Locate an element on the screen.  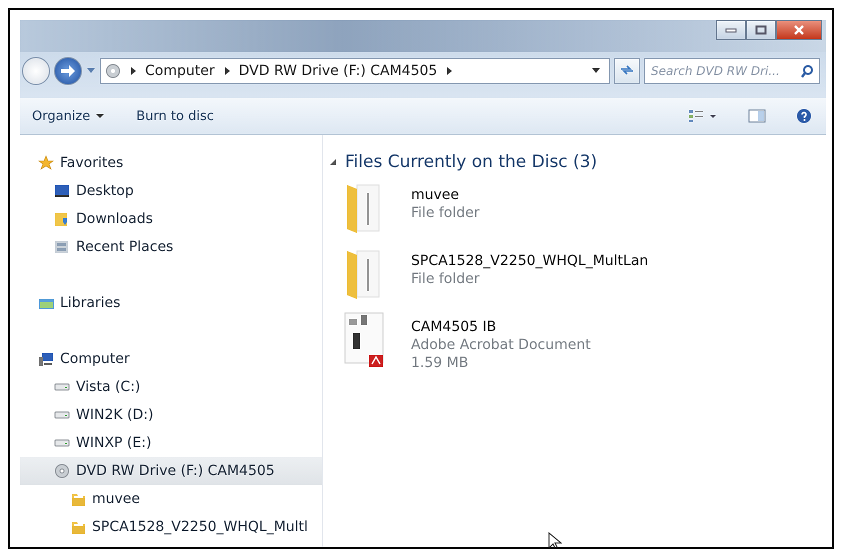
help-button is located at coordinates (804, 116).